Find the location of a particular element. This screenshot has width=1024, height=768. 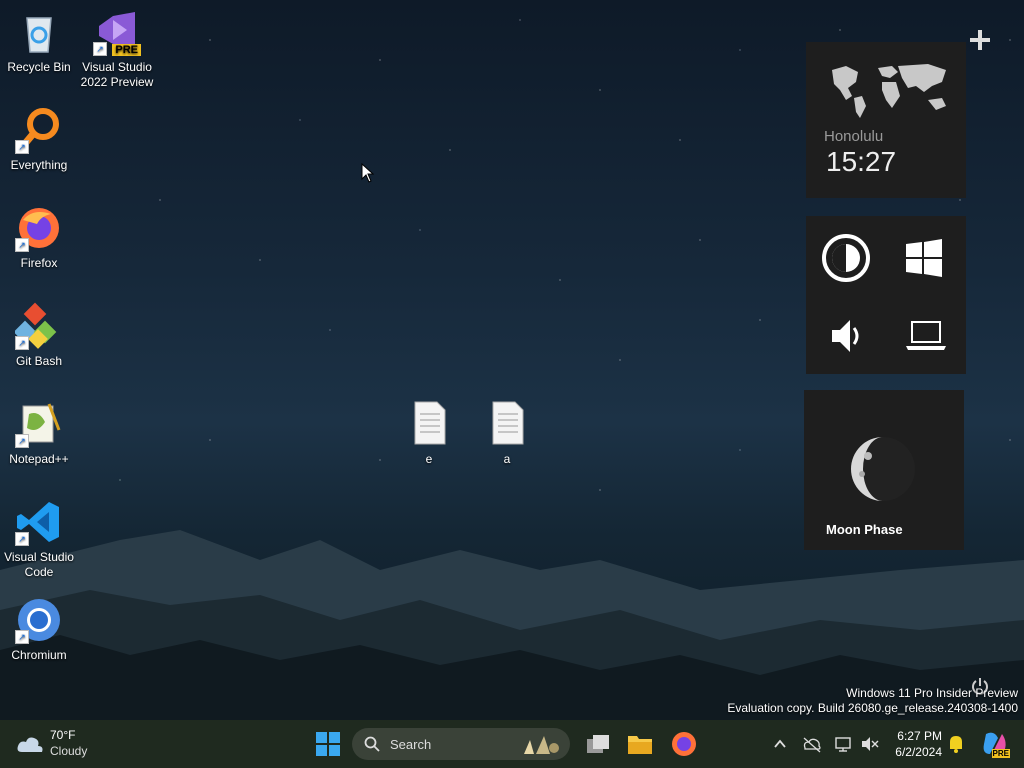

laptop-icon is located at coordinates (926, 335).